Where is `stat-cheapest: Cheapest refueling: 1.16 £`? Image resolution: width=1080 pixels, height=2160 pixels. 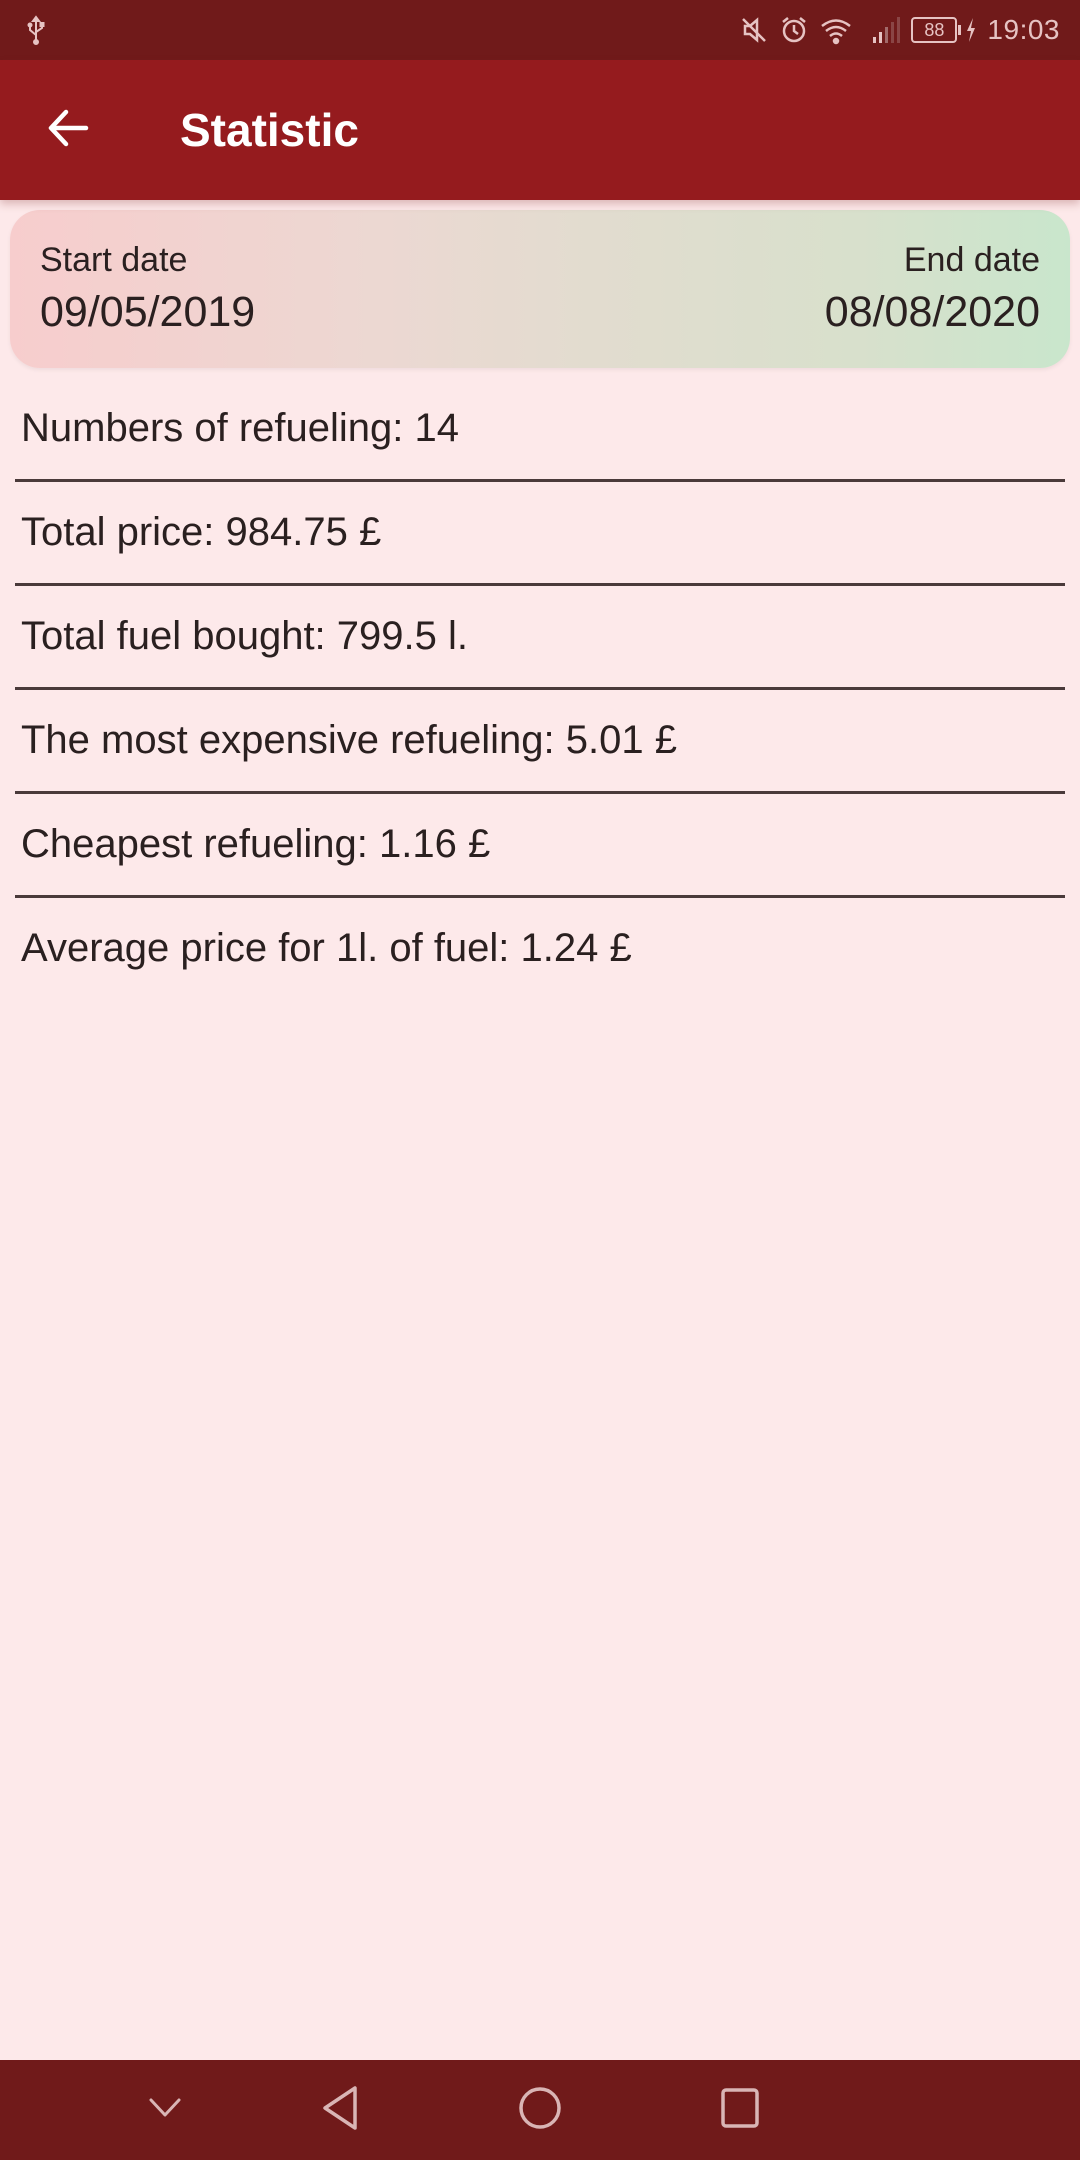 stat-cheapest: Cheapest refueling: 1.16 £ is located at coordinates (256, 844).